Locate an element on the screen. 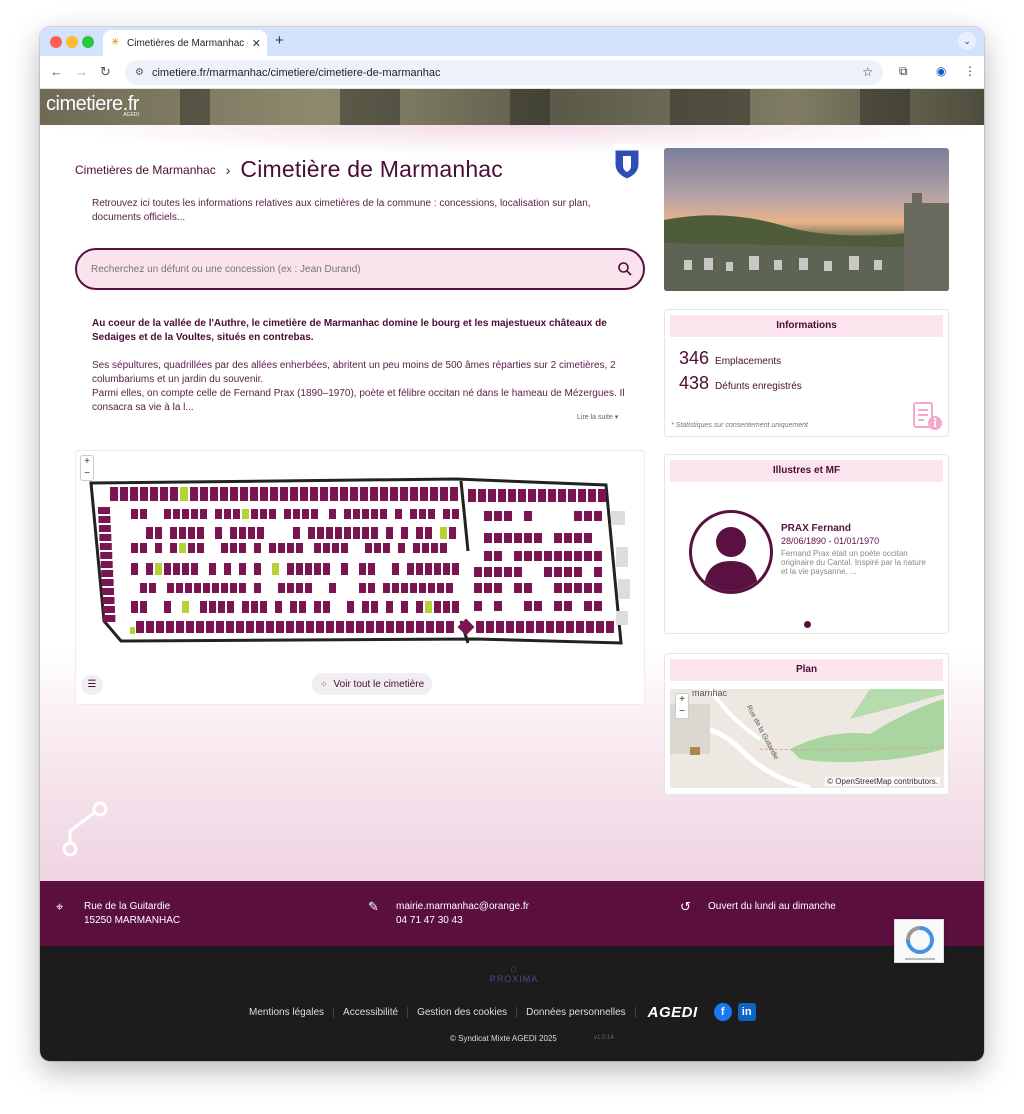 This screenshot has height=1114, width=1024. new-tab-icon: + is located at coordinates (279, 40).